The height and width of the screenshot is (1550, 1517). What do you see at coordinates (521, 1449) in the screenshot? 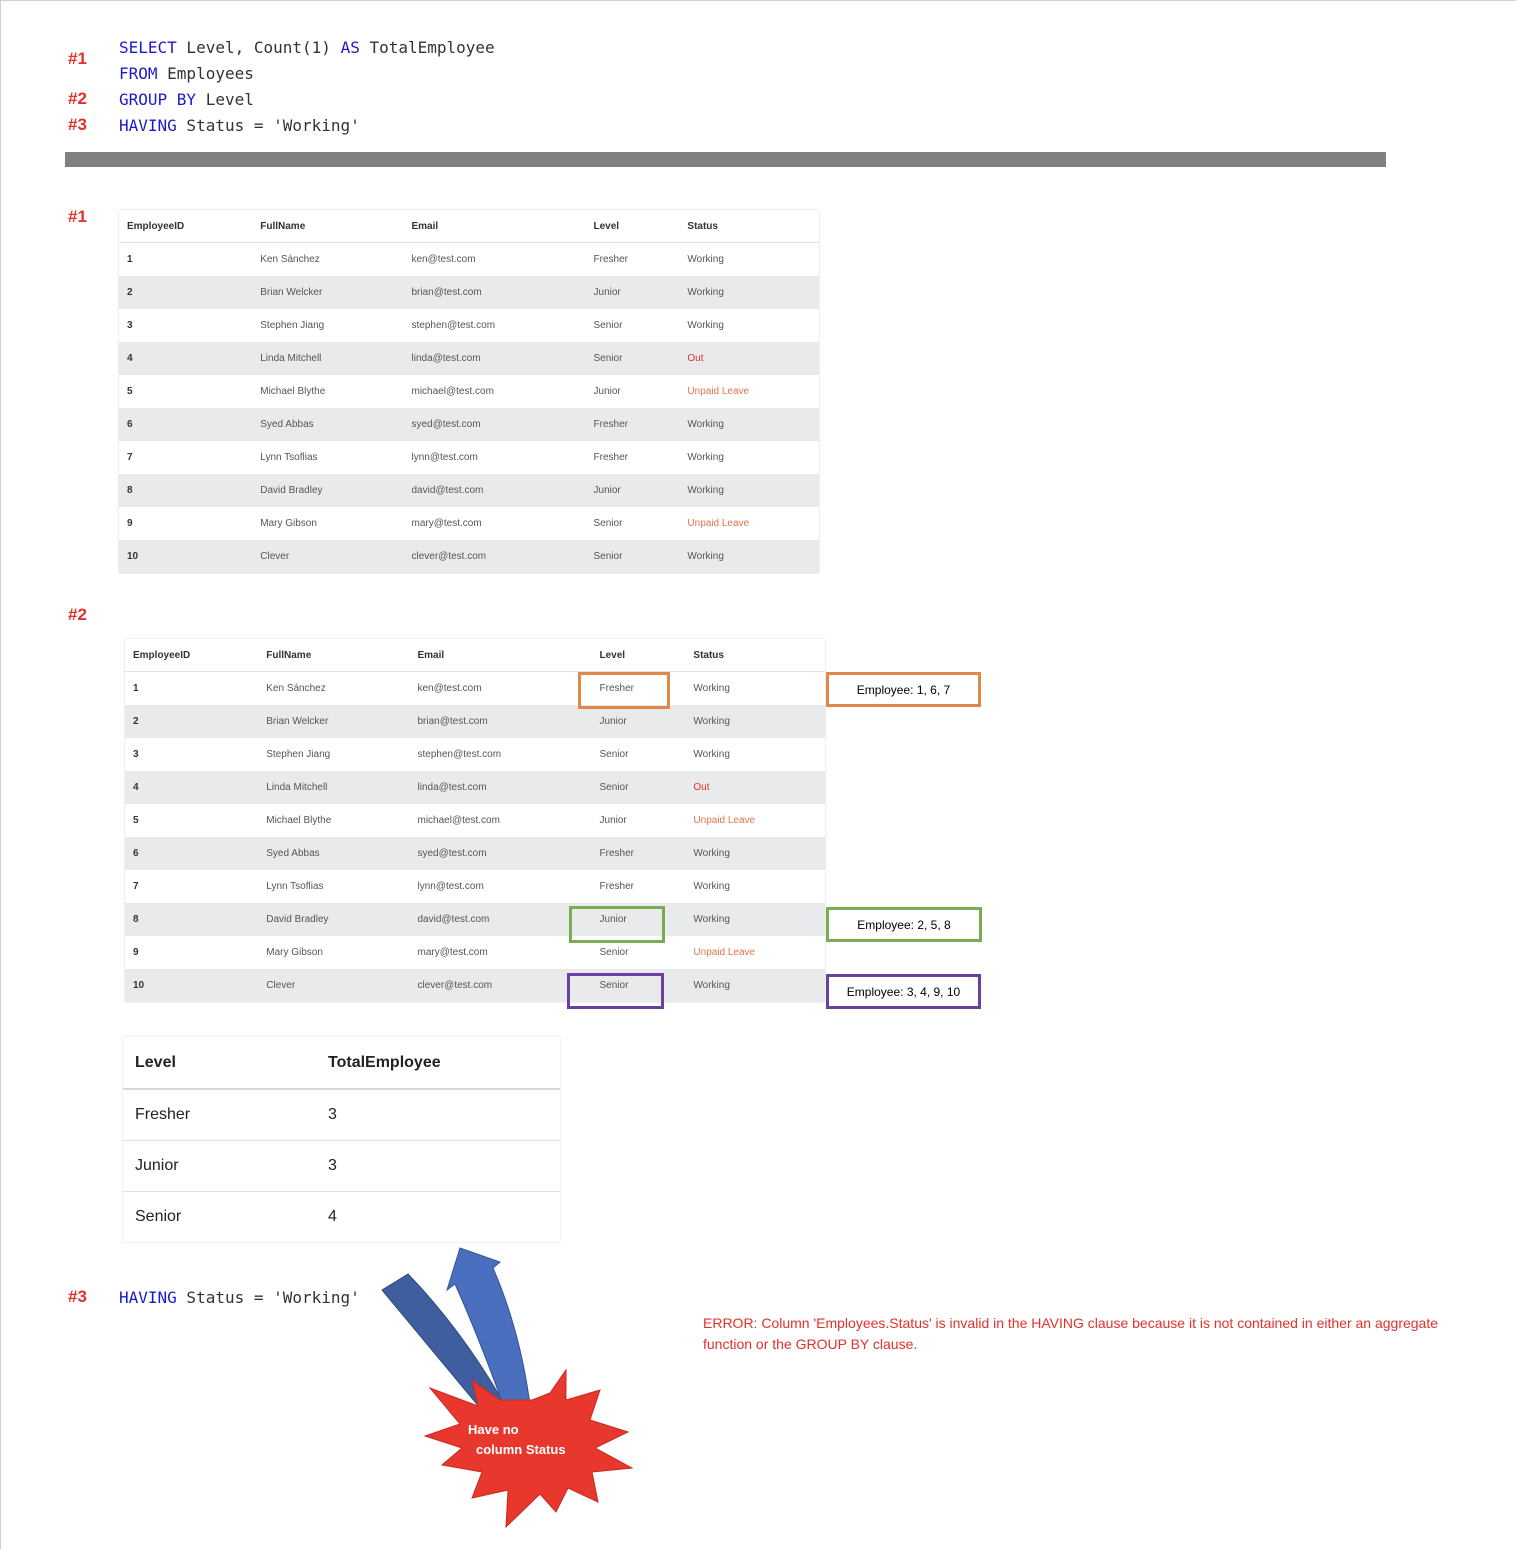
I see `callout-line-2: column Status` at bounding box center [521, 1449].